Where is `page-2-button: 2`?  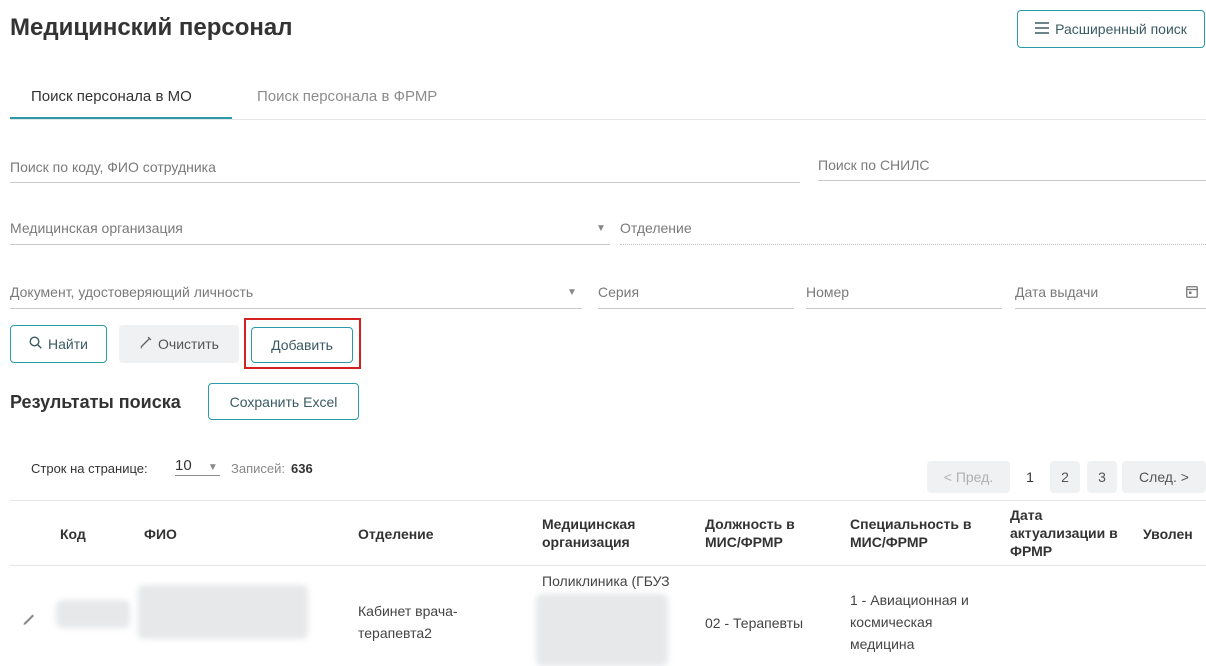 page-2-button: 2 is located at coordinates (1065, 477).